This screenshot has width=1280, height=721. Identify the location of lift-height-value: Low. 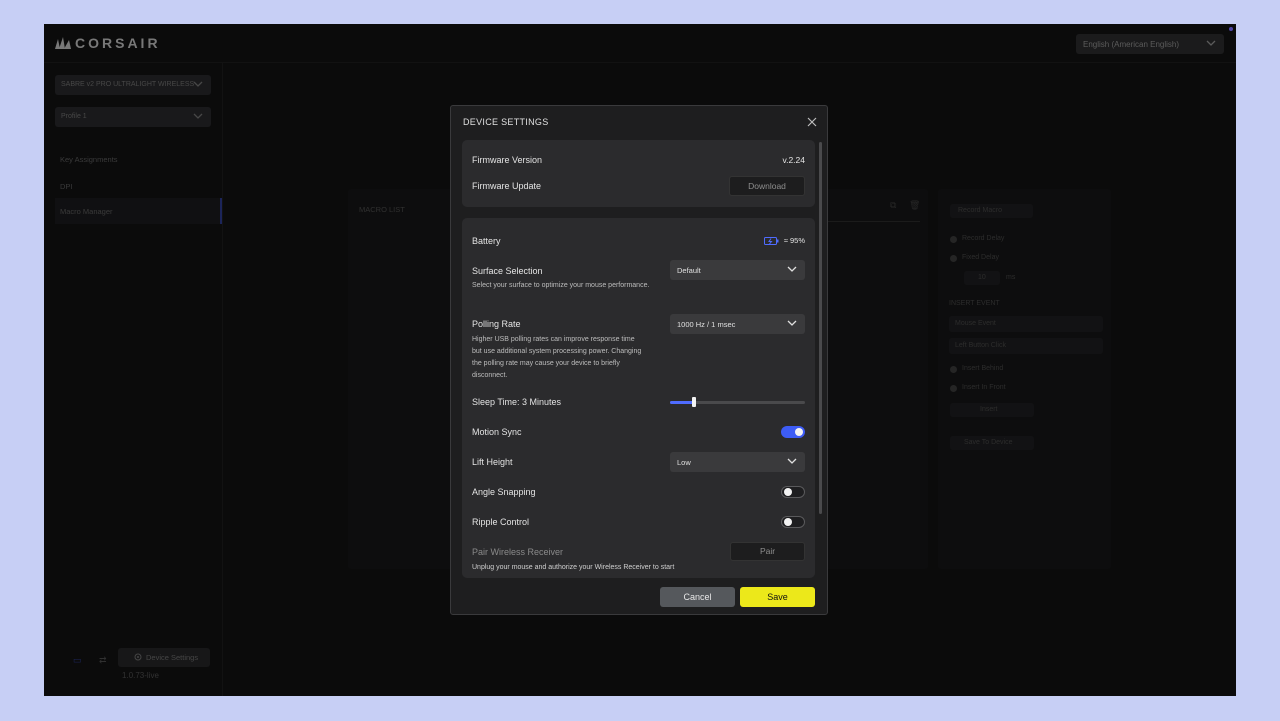
(684, 462).